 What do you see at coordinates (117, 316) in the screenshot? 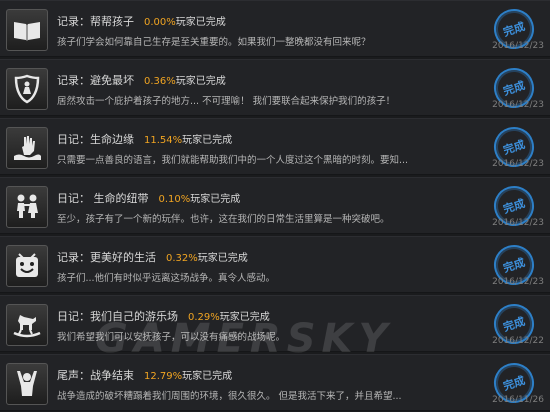
I see `achievement-title: 日记：我们自己的游乐场` at bounding box center [117, 316].